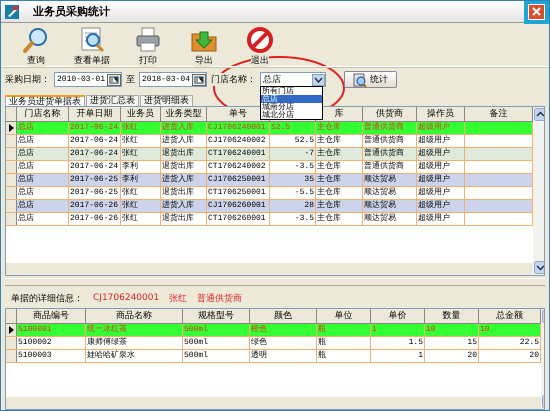  What do you see at coordinates (238, 206) in the screenshot?
I see `table-cell: CJ1706260001` at bounding box center [238, 206].